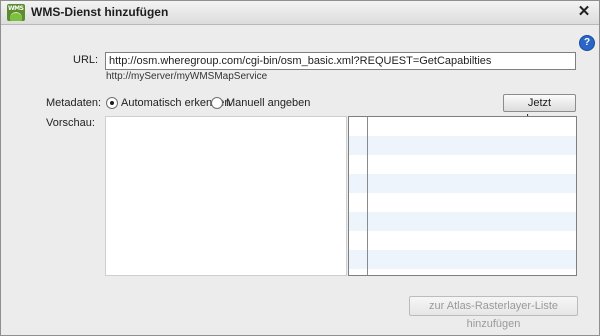 The height and width of the screenshot is (336, 600). I want to click on globe-shape, so click(16, 16).